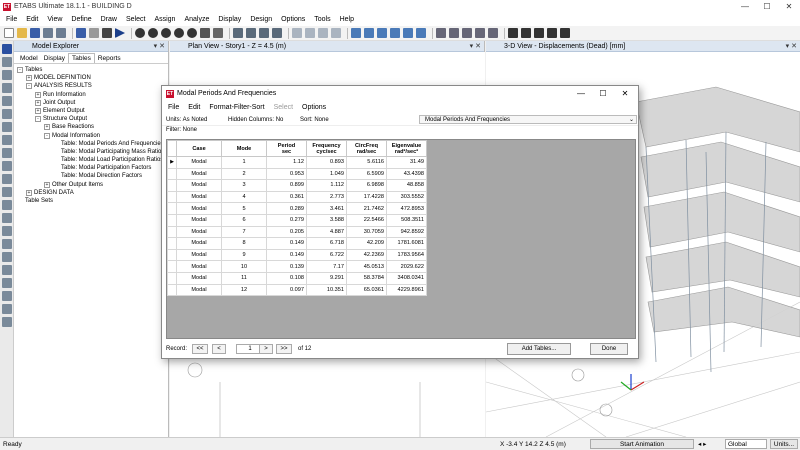 This screenshot has height=450, width=800. Describe the element at coordinates (244, 185) in the screenshot. I see `table-cell: 3` at that location.